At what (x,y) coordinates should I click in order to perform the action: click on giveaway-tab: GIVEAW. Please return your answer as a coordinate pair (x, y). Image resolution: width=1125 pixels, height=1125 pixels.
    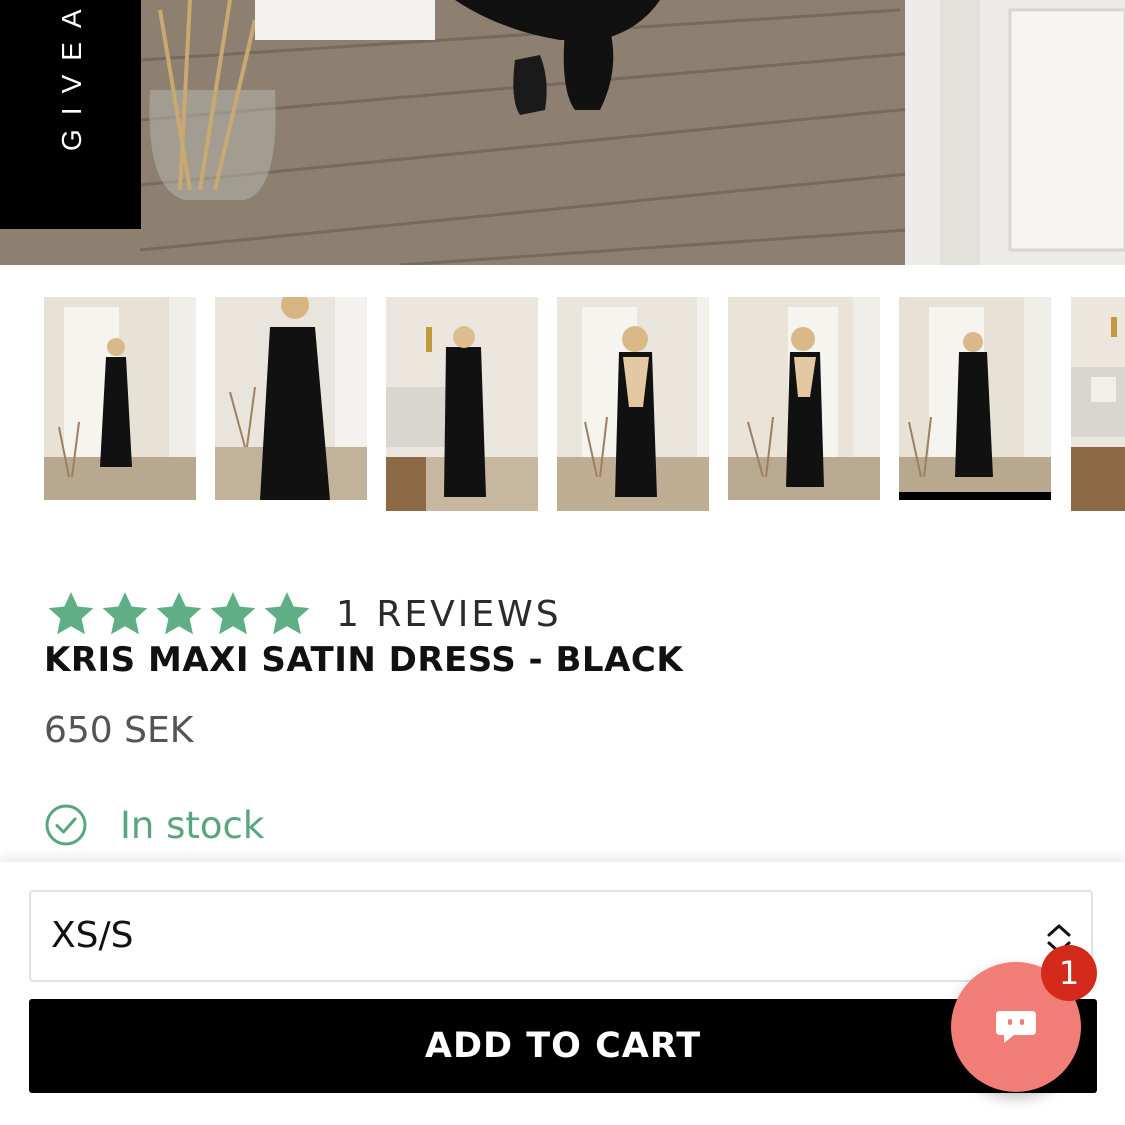
    Looking at the image, I should click on (70, 114).